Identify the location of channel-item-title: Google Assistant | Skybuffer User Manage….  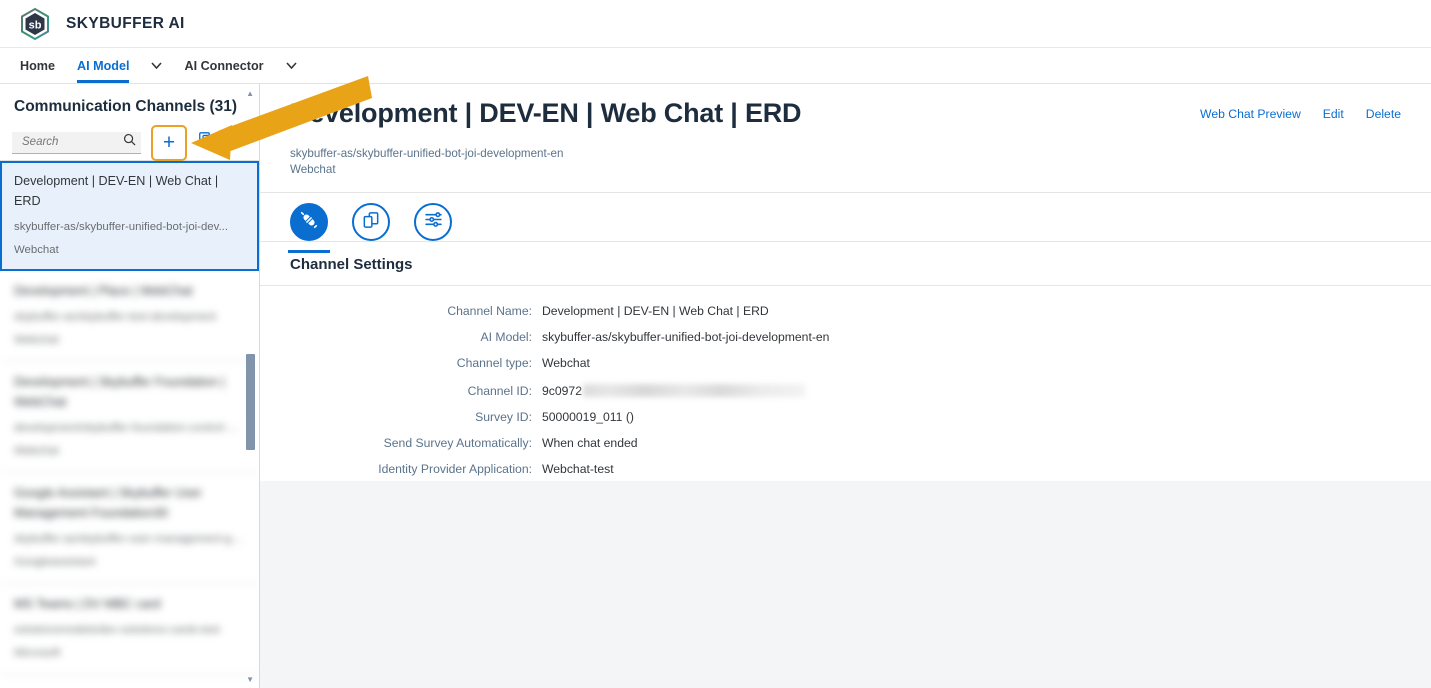
(108, 503).